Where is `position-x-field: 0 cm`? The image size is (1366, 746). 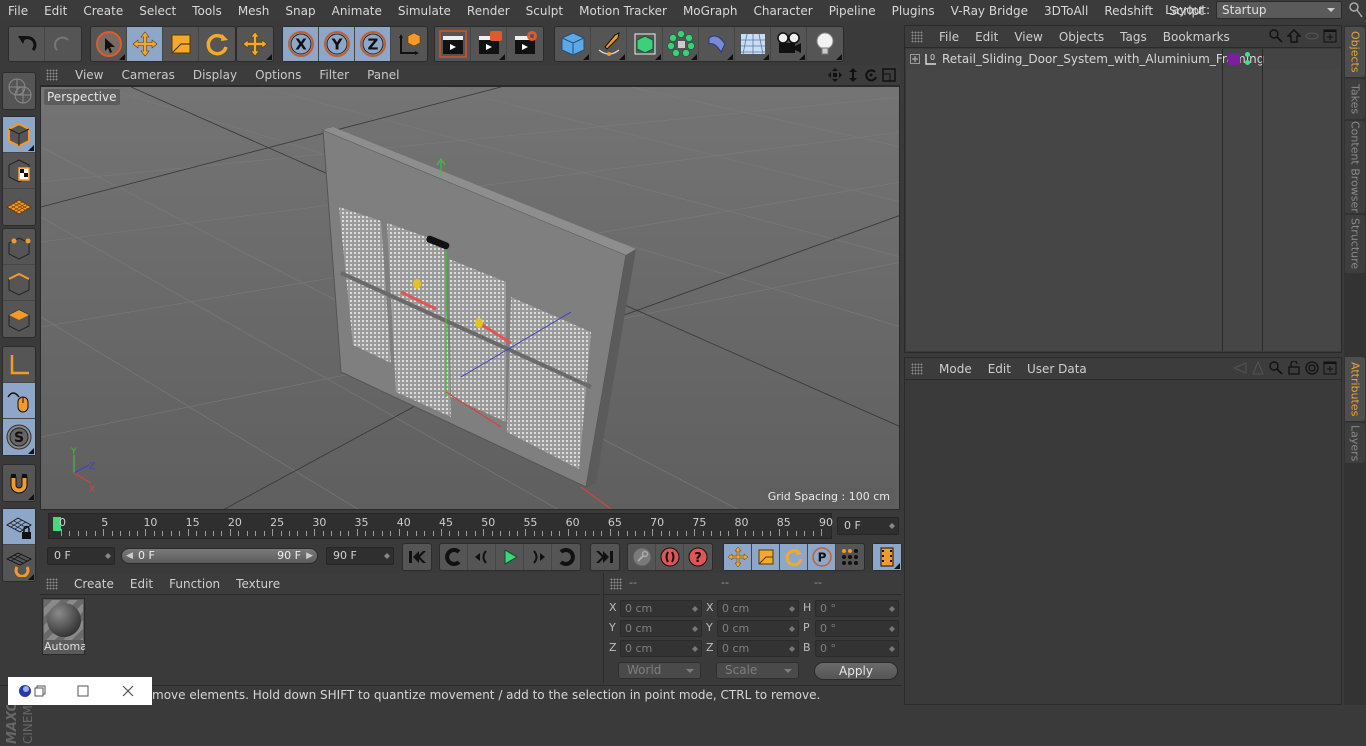 position-x-field: 0 cm is located at coordinates (661, 608).